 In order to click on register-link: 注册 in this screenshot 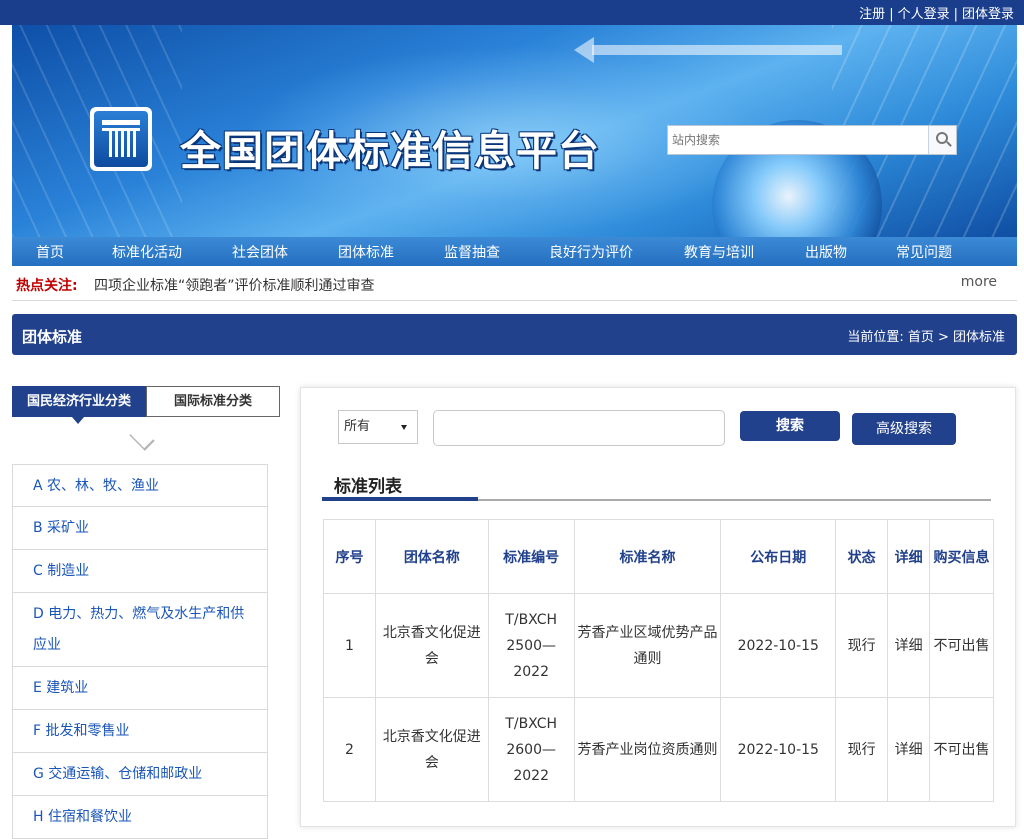, I will do `click(872, 14)`.